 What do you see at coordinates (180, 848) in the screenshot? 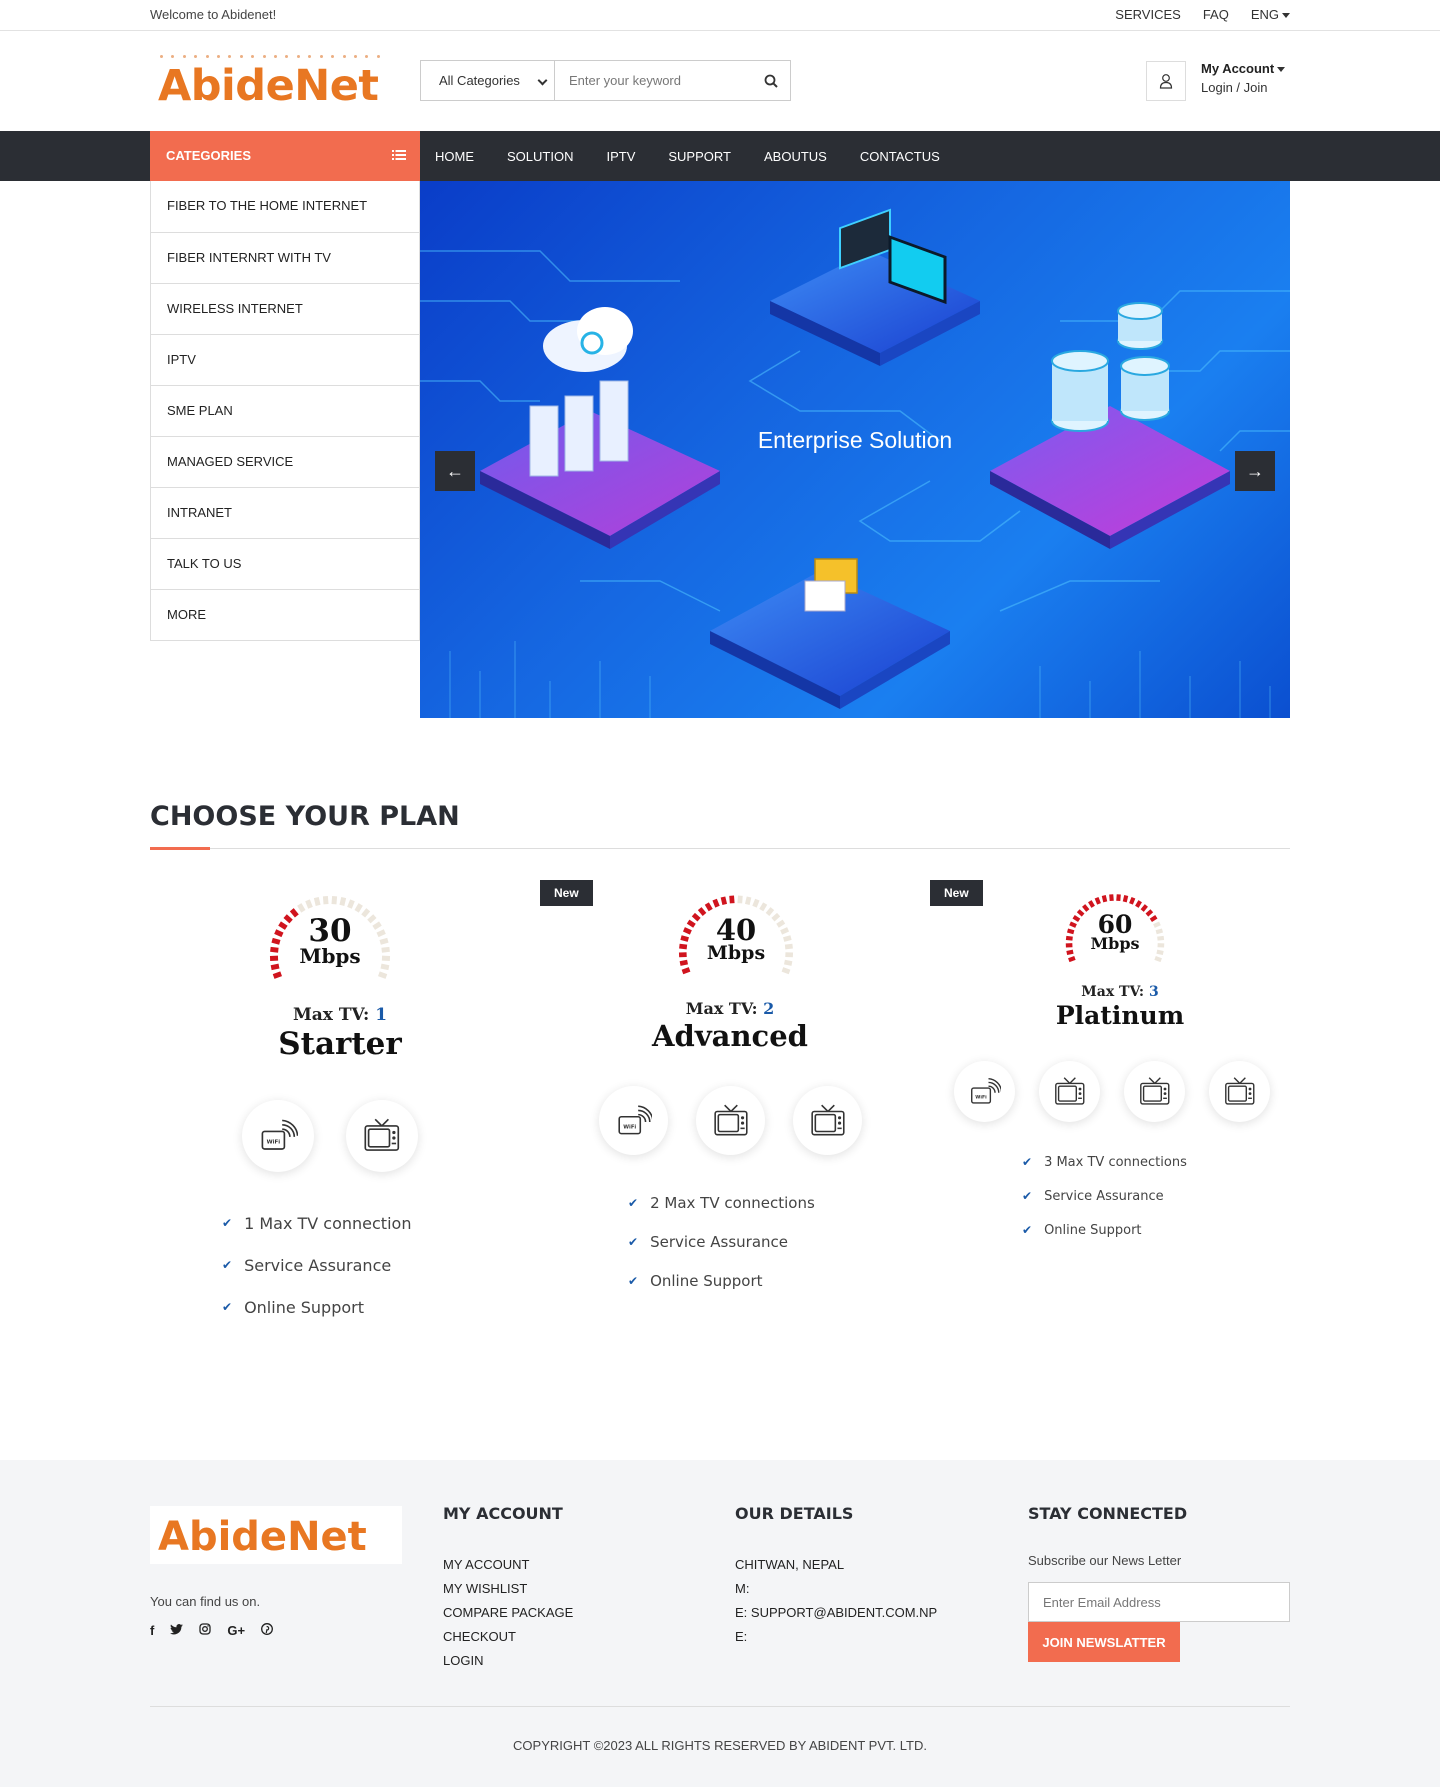
I see `section-divider-accent` at bounding box center [180, 848].